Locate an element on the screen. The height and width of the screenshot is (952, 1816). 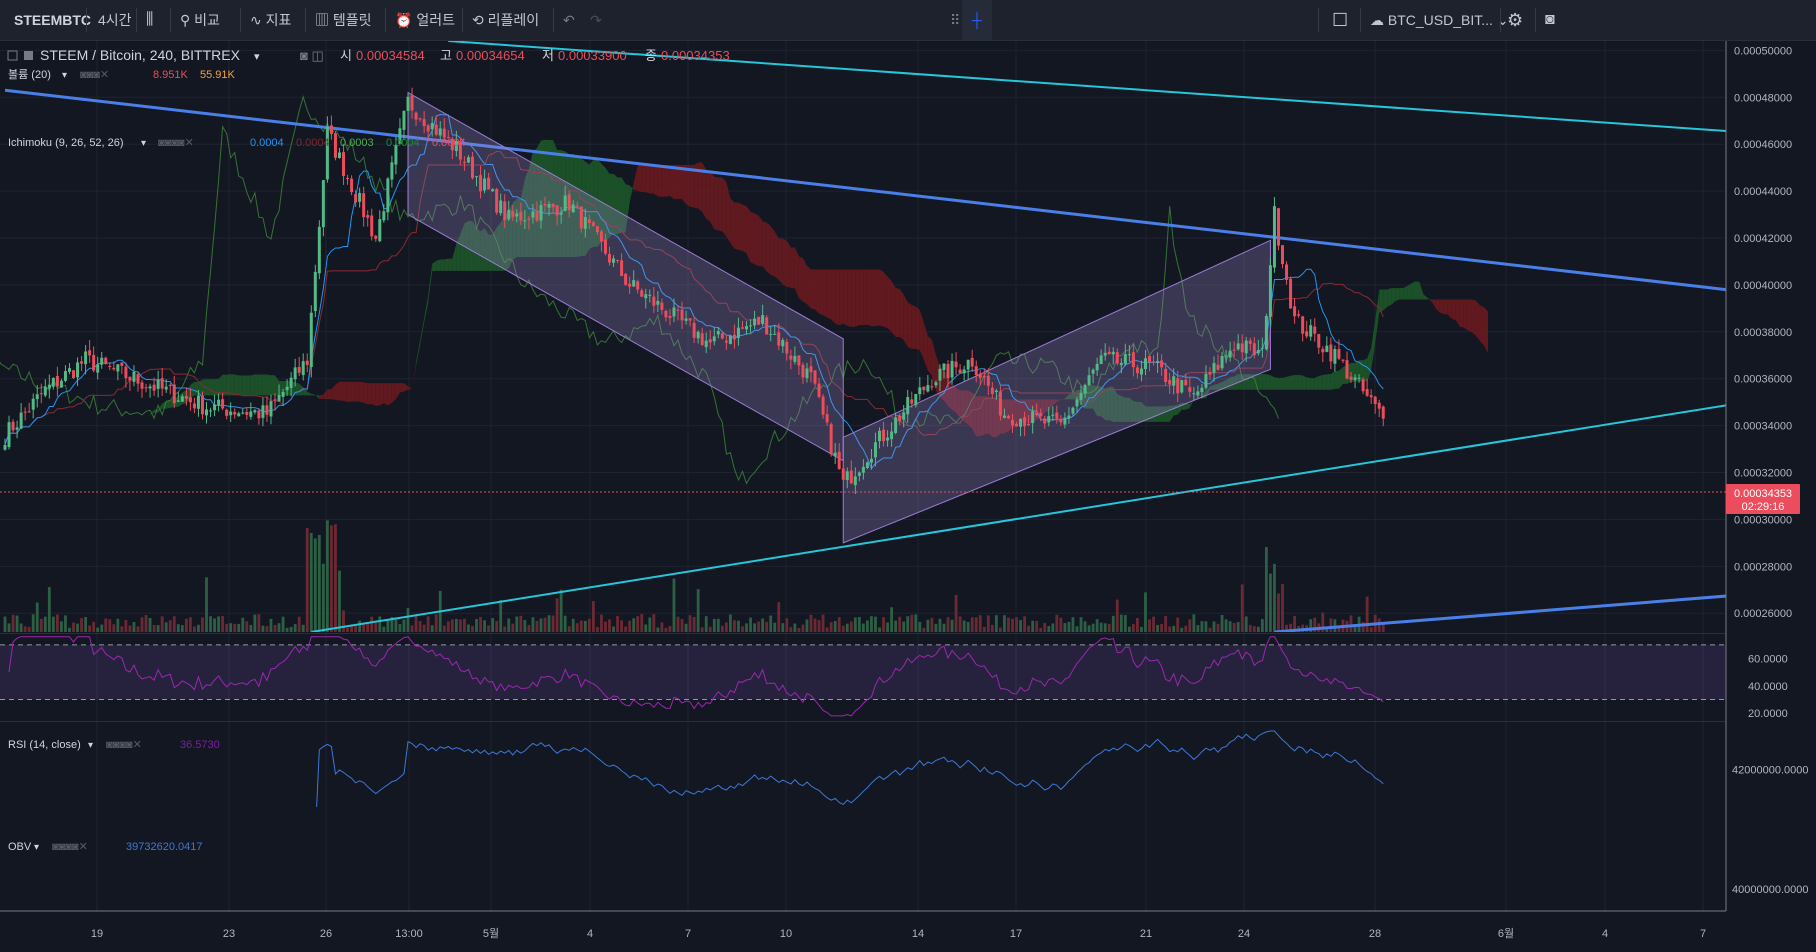
legend-icons: ◙ ◫ is located at coordinates (312, 55).